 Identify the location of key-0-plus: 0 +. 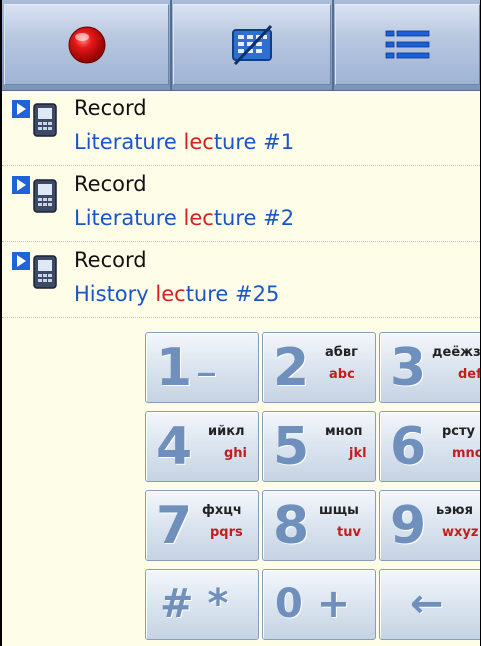
(319, 604).